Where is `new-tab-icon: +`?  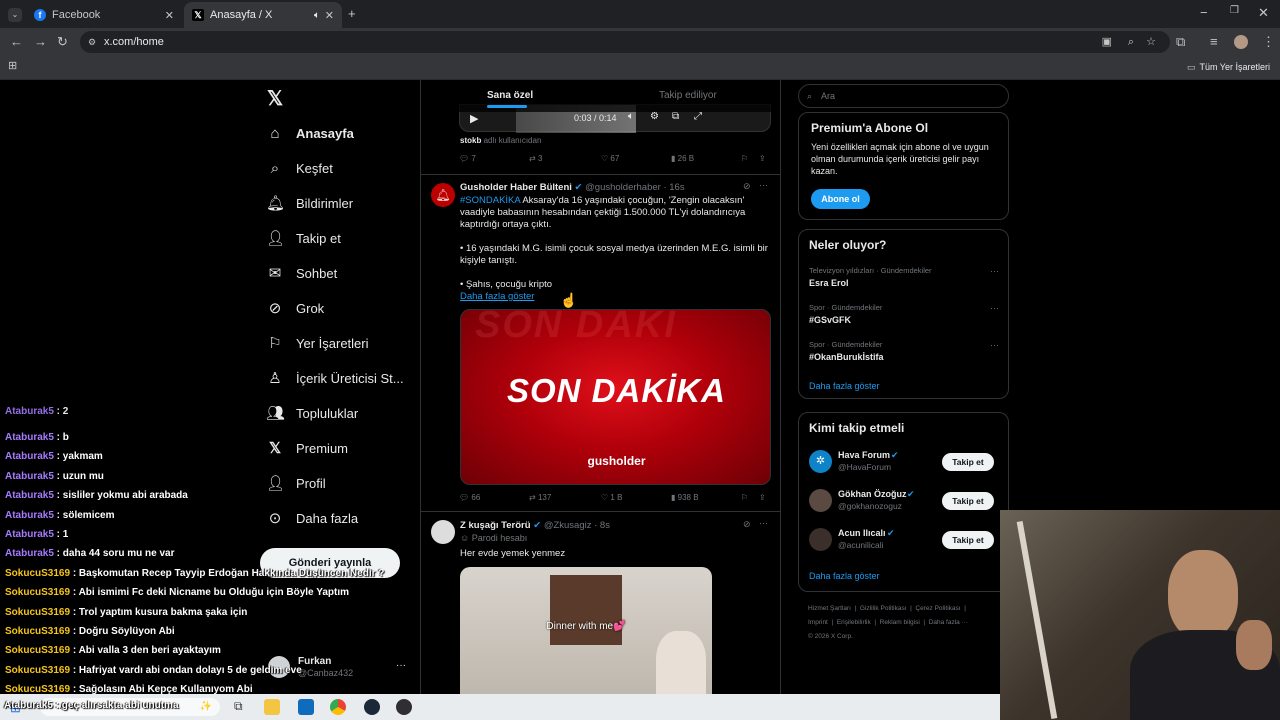 new-tab-icon: + is located at coordinates (352, 13).